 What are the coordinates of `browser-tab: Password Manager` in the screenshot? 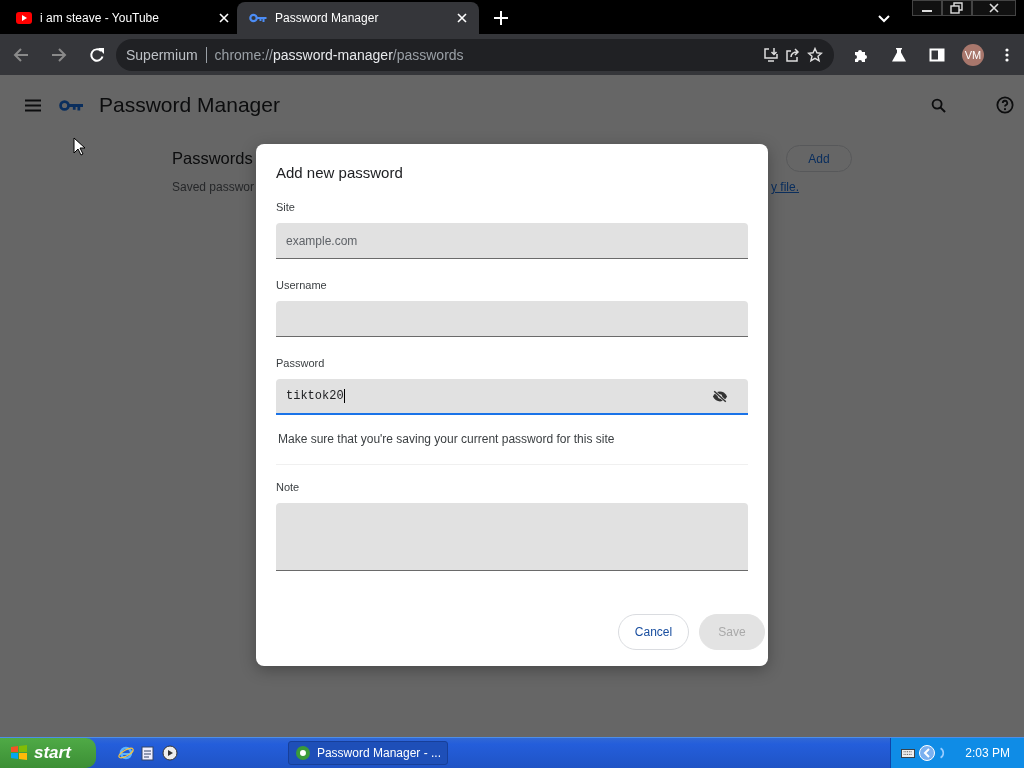 It's located at (358, 18).